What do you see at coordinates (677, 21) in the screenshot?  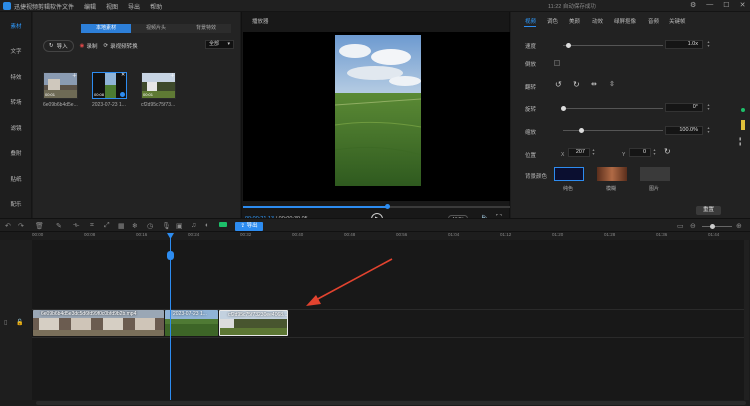 I see `tab-keyframe: 关键帧` at bounding box center [677, 21].